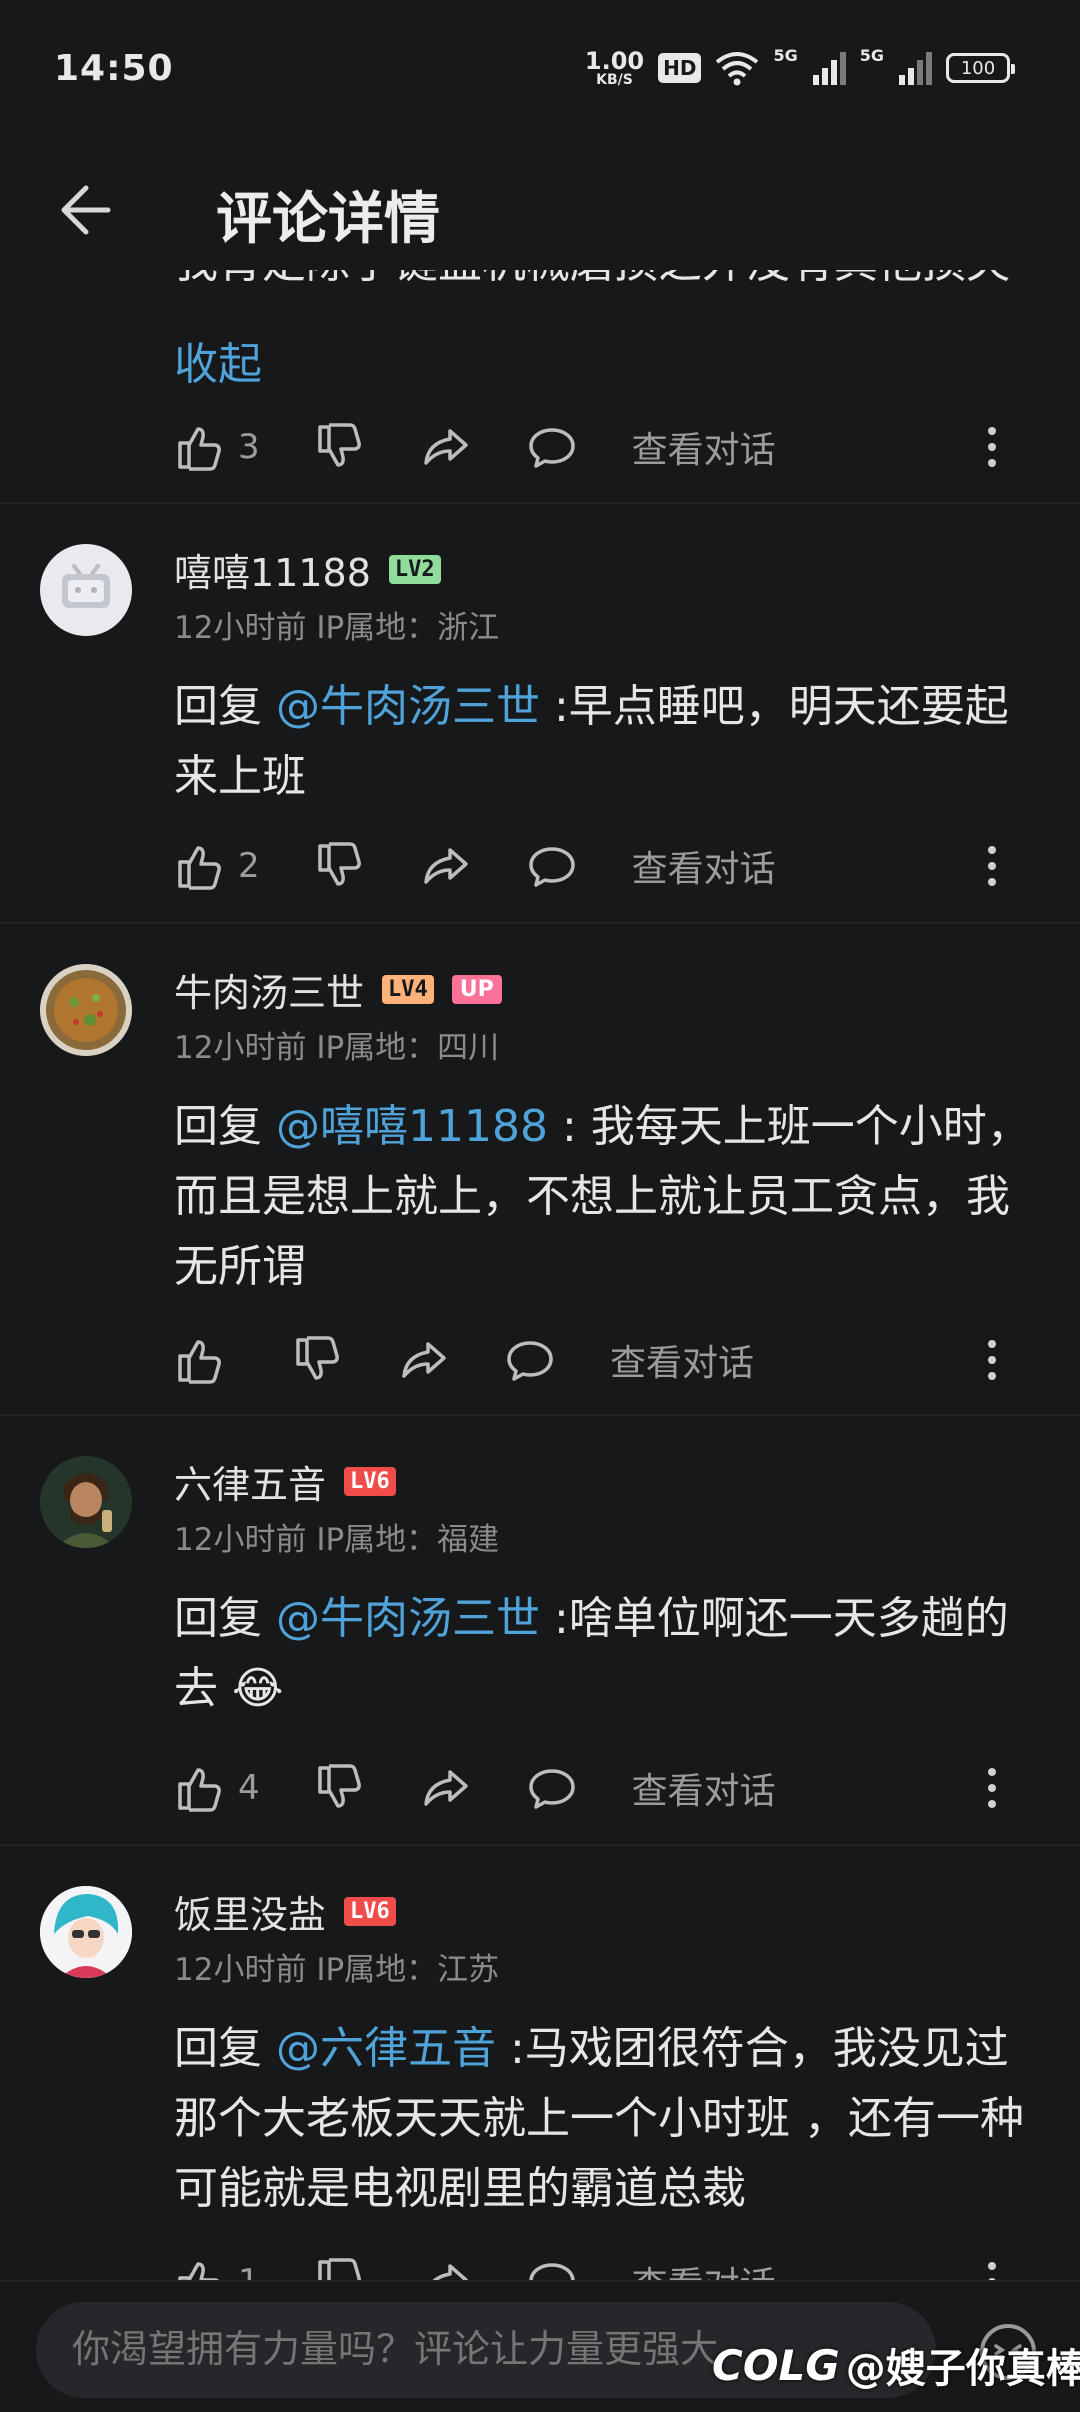 The height and width of the screenshot is (2412, 1080). Describe the element at coordinates (680, 68) in the screenshot. I see `hd-icon: HD` at that location.